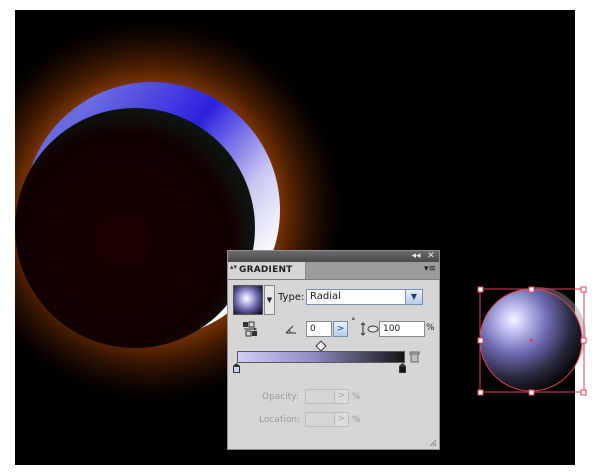  I want to click on angle-dropdown-button: >, so click(340, 329).